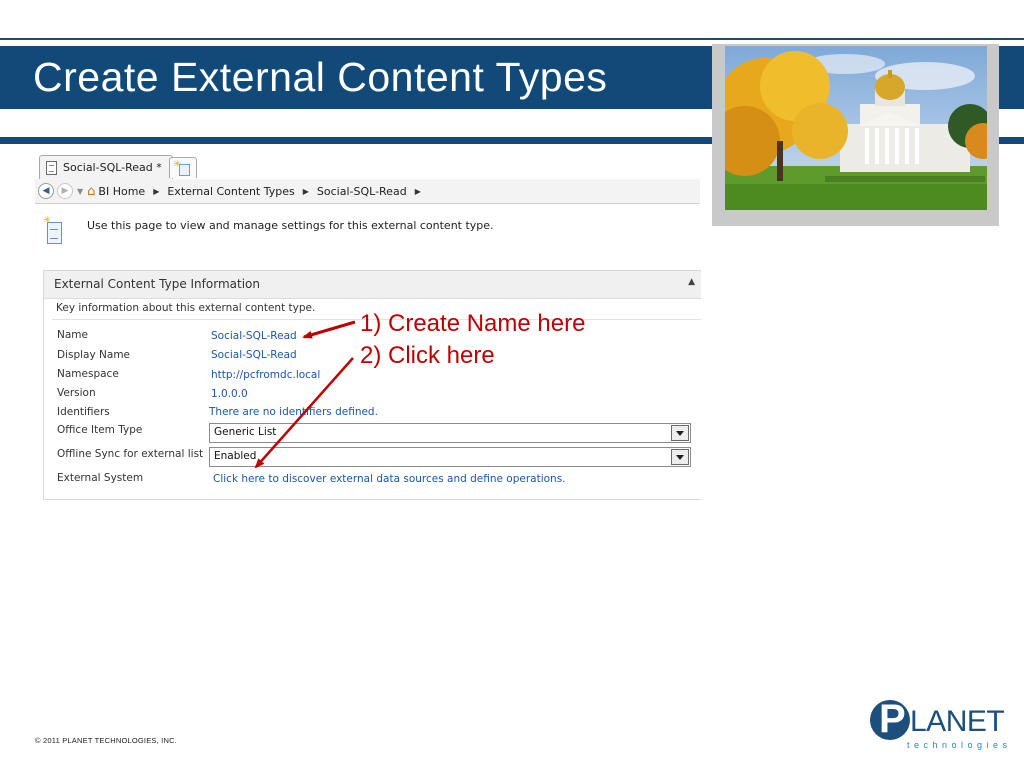 This screenshot has height=768, width=1024. Describe the element at coordinates (91, 191) in the screenshot. I see `home-icon: ⌂` at that location.